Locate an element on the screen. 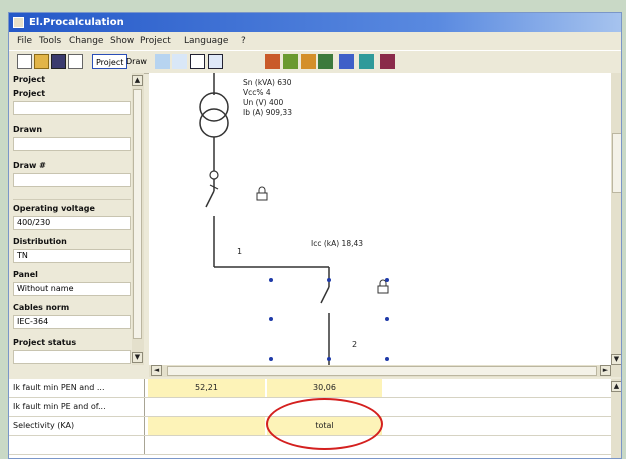 The image size is (626, 459). row-label-selectivity: Selectivity (KA) is located at coordinates (78, 426).